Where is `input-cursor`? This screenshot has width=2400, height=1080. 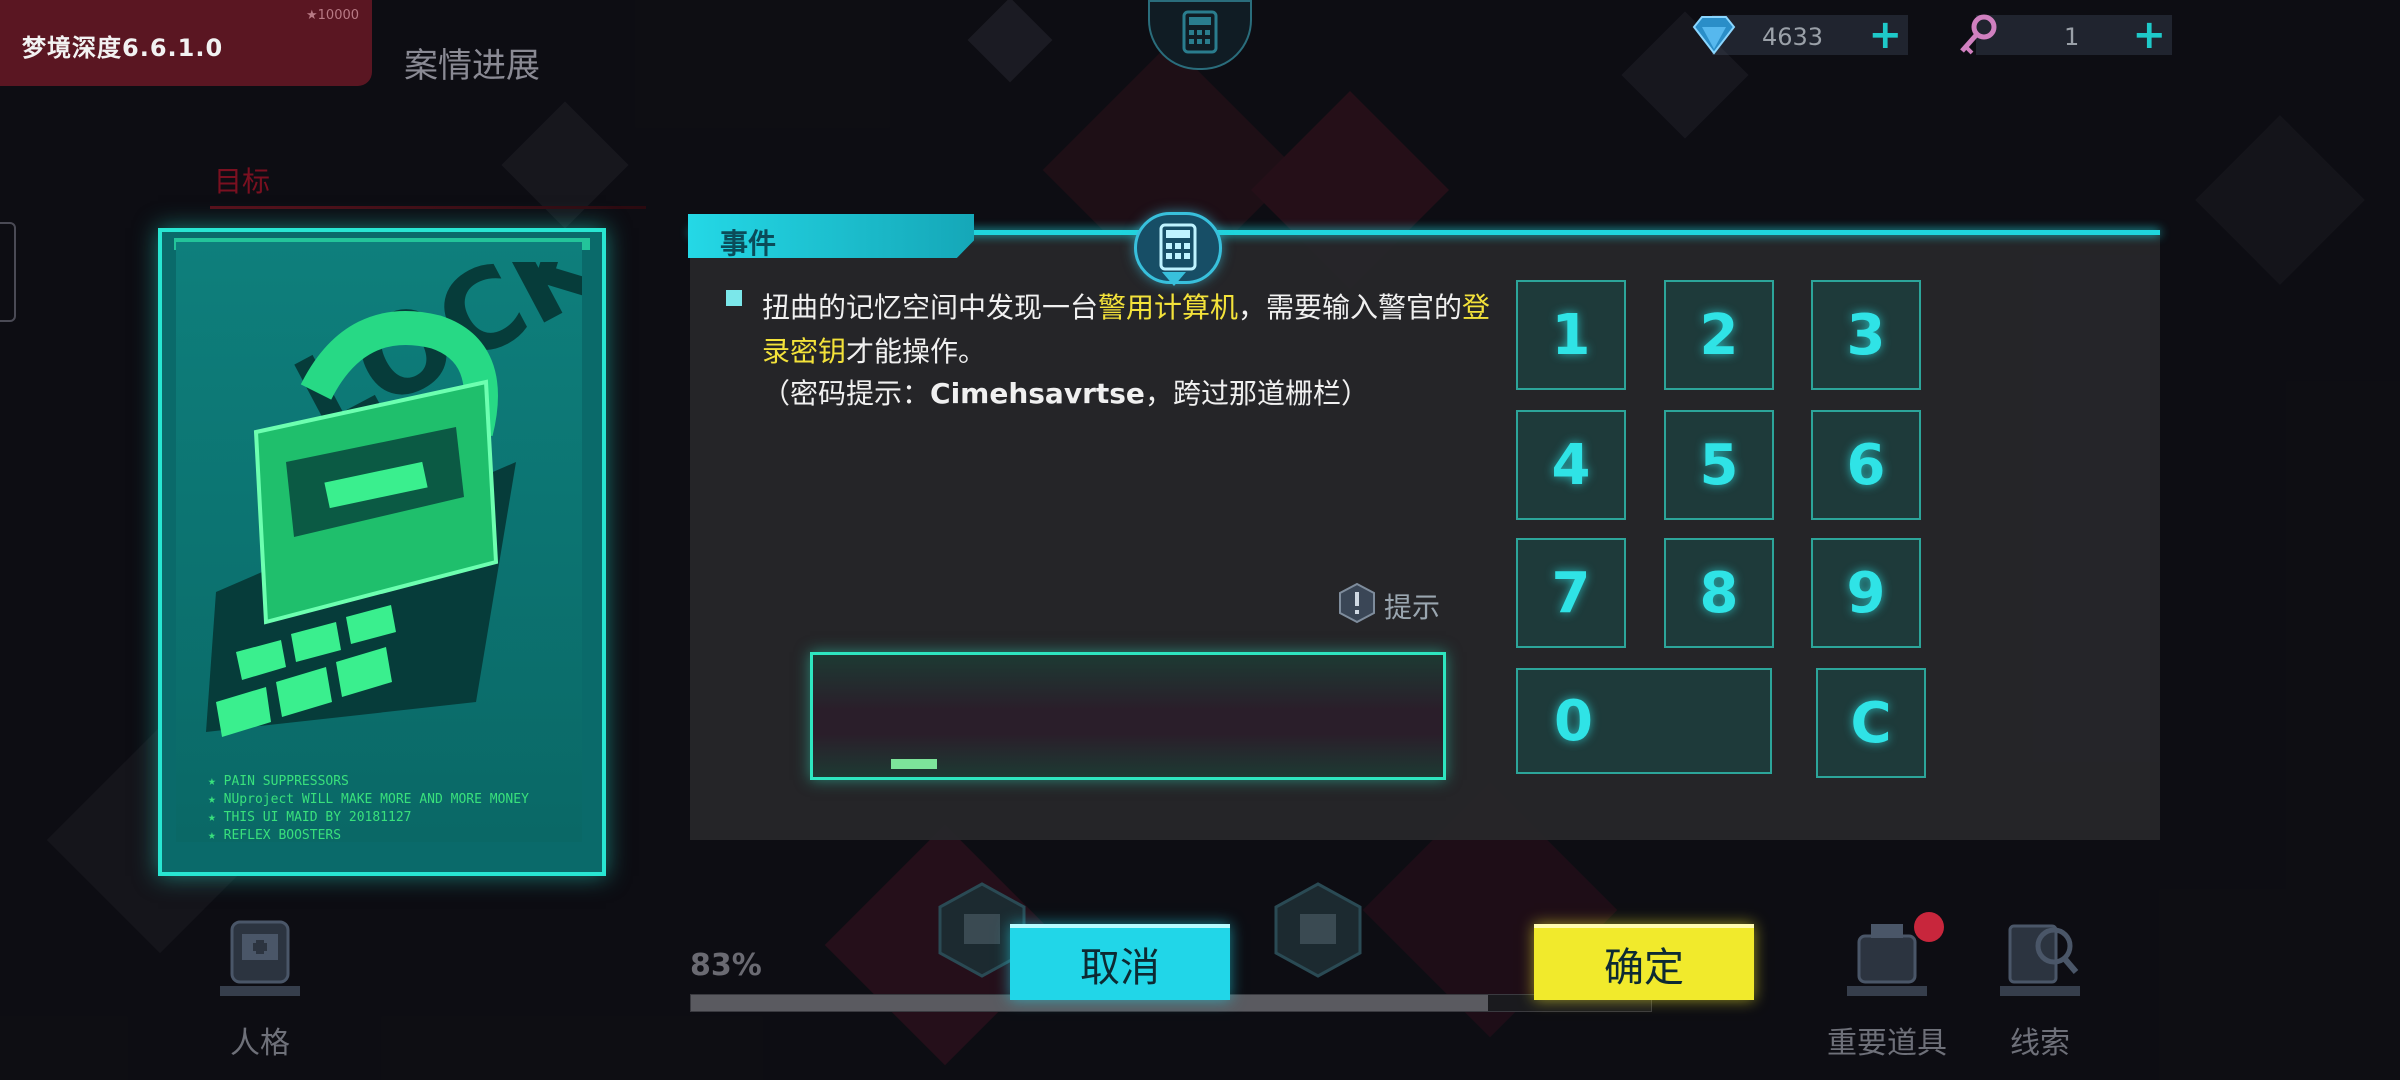
input-cursor is located at coordinates (914, 764).